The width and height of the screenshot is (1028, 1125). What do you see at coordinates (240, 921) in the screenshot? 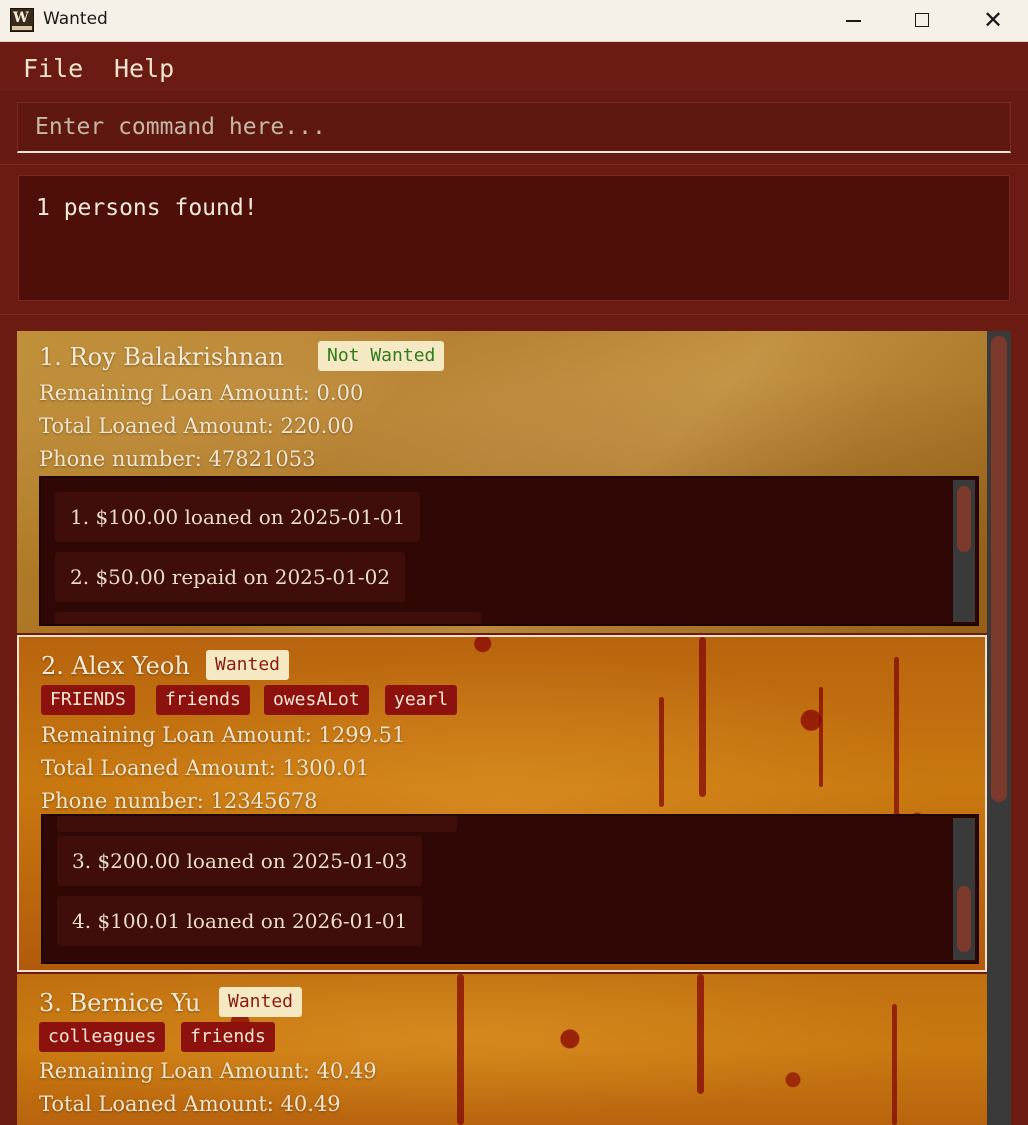
I see `loan-item: 4. $100.01 loaned on 2026-01-01` at bounding box center [240, 921].